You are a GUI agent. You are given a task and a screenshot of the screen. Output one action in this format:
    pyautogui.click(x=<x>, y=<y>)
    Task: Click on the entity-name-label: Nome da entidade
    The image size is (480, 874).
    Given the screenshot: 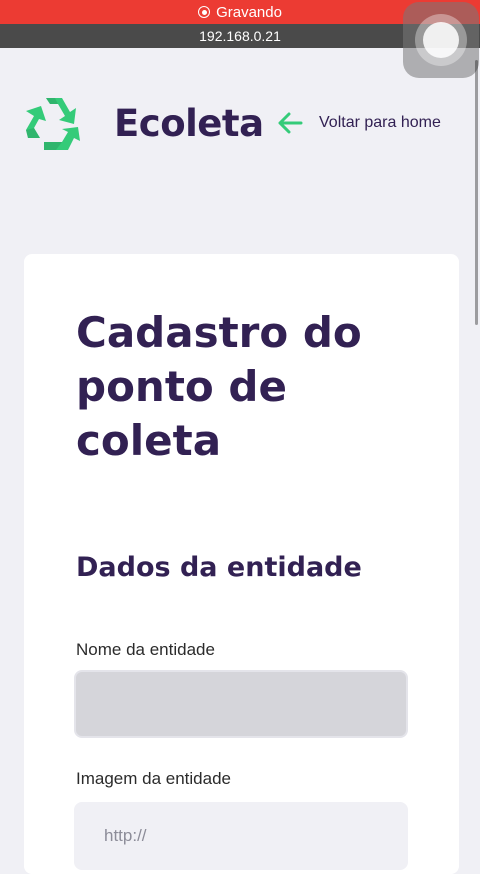 What is the action you would take?
    pyautogui.click(x=145, y=649)
    